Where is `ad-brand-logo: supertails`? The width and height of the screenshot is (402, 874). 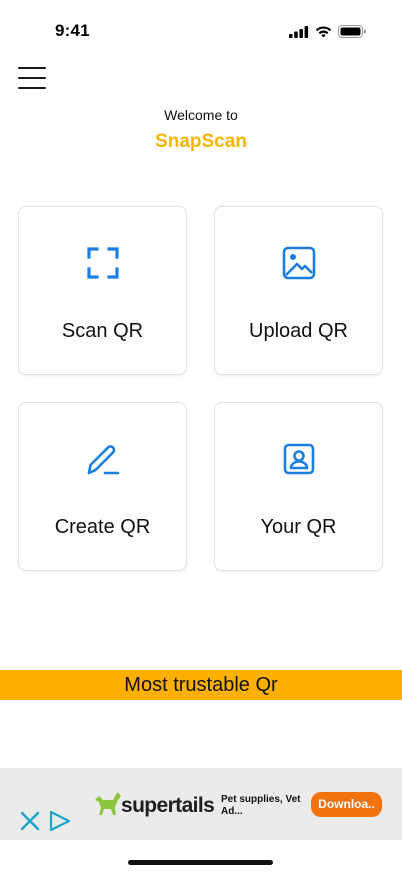
ad-brand-logo: supertails is located at coordinates (154, 805).